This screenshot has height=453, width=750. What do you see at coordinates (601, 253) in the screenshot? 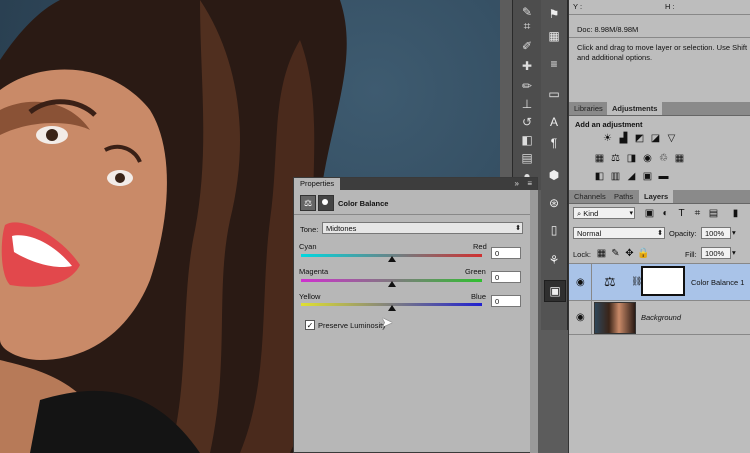
I see `lock-pixels-icon: ▦` at bounding box center [601, 253].